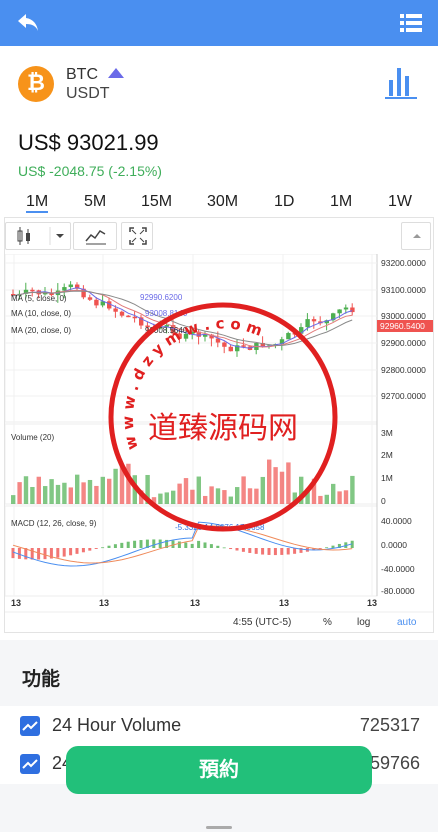 The width and height of the screenshot is (438, 832). Describe the element at coordinates (219, 770) in the screenshot. I see `reserve-button: 預約` at that location.